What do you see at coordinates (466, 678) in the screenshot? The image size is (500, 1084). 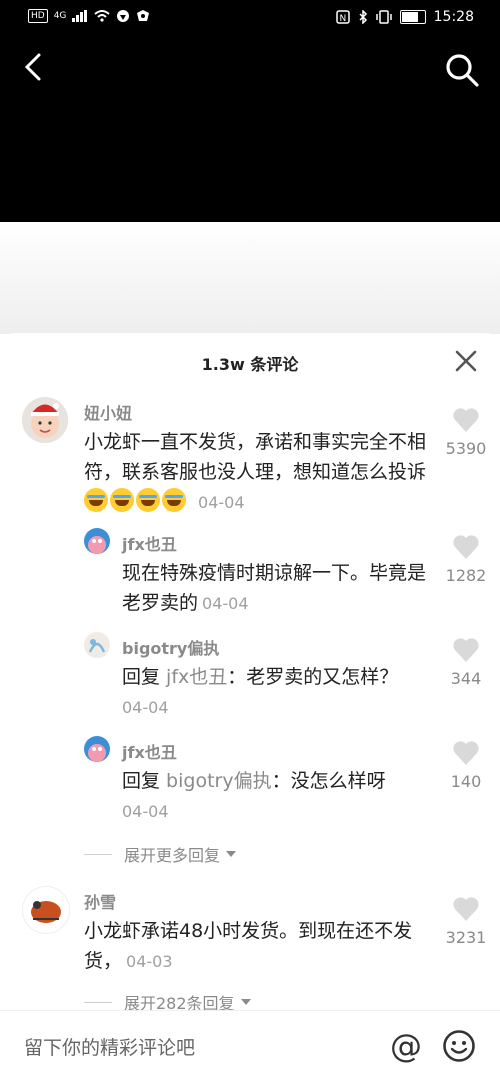 I see `like-count: 344` at bounding box center [466, 678].